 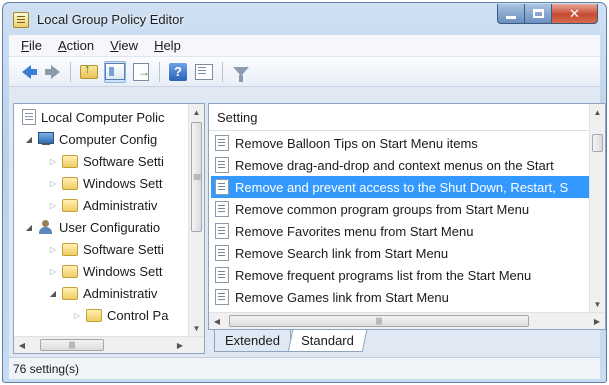 I want to click on setting-label: Remove Balloon Tips on Start Menu items, so click(x=356, y=143).